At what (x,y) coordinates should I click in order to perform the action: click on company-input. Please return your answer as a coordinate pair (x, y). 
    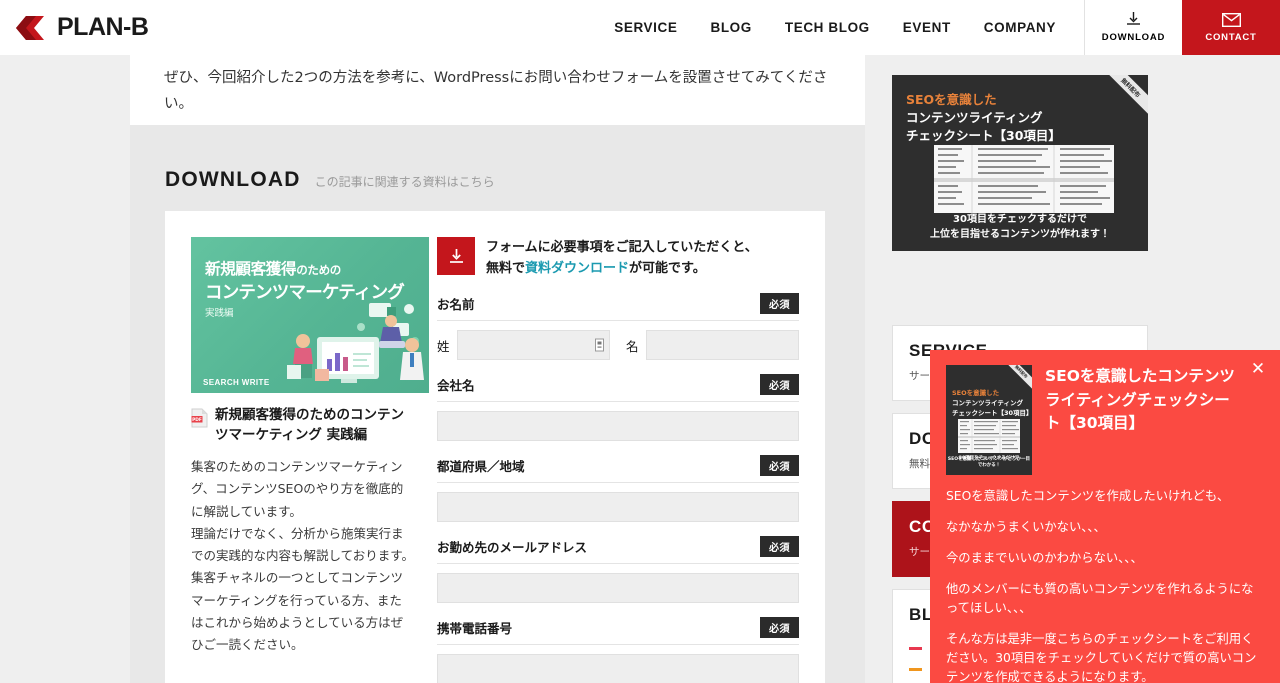
    Looking at the image, I should click on (618, 426).